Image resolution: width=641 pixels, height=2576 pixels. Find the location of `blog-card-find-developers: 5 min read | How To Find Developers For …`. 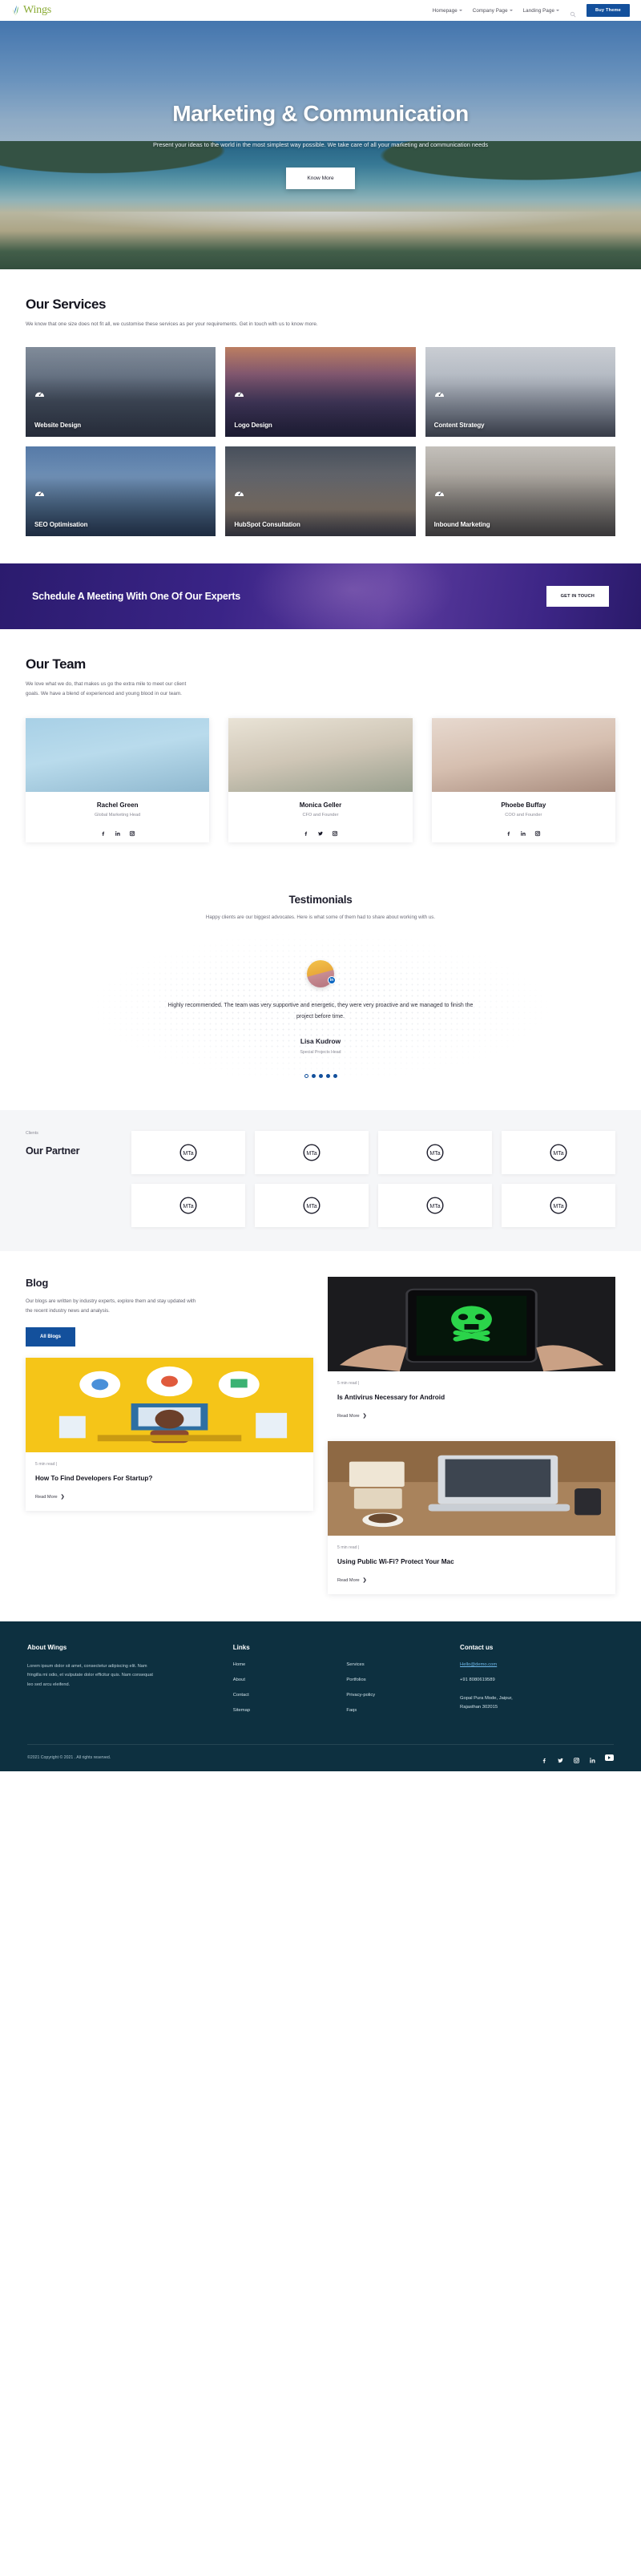

blog-card-find-developers: 5 min read | How To Find Developers For … is located at coordinates (169, 1435).